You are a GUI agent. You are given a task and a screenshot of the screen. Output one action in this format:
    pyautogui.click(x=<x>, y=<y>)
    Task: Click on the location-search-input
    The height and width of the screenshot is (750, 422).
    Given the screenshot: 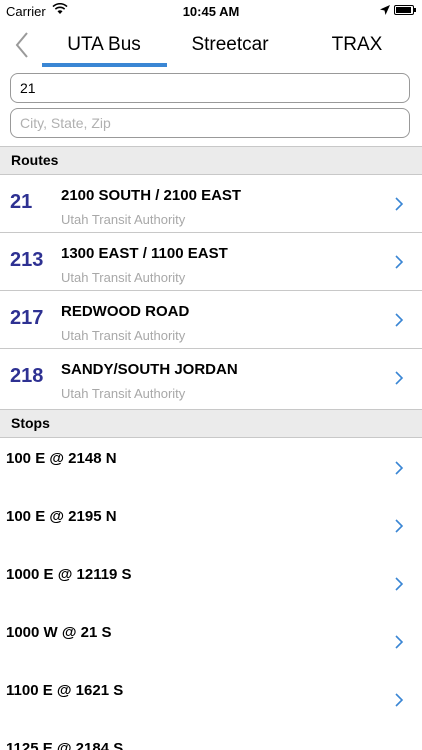 What is the action you would take?
    pyautogui.click(x=210, y=123)
    